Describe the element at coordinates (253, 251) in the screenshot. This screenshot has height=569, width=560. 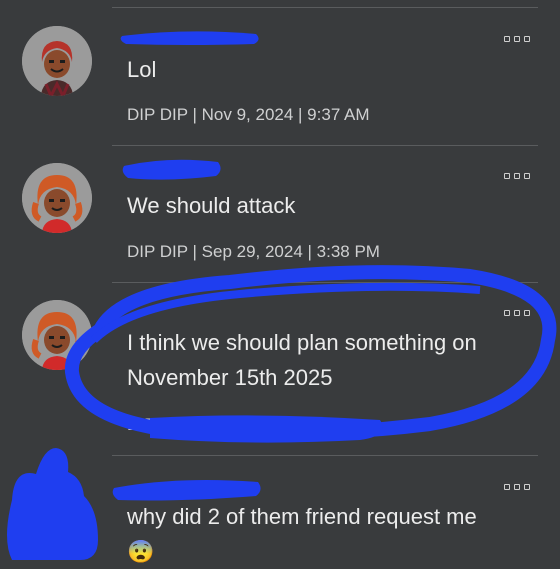
I see `comment-meta: DIP DIP | Sep 29, 2024 | 3:38 PM` at that location.